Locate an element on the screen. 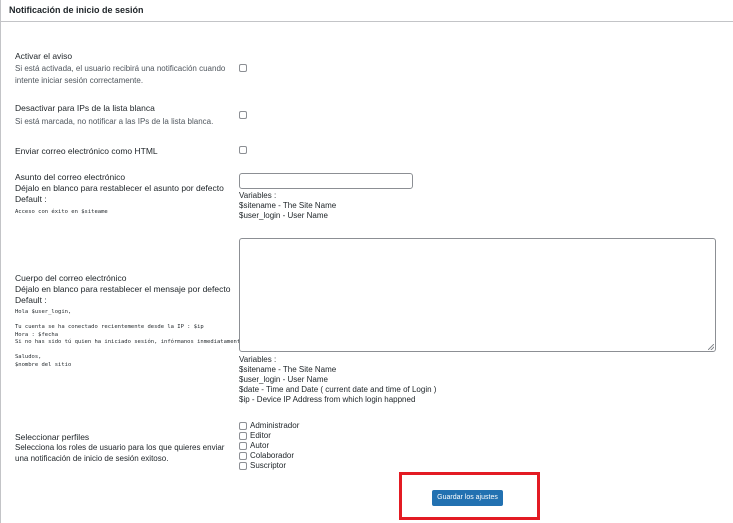 This screenshot has width=733, height=523. role-label: Colaborador is located at coordinates (272, 455).